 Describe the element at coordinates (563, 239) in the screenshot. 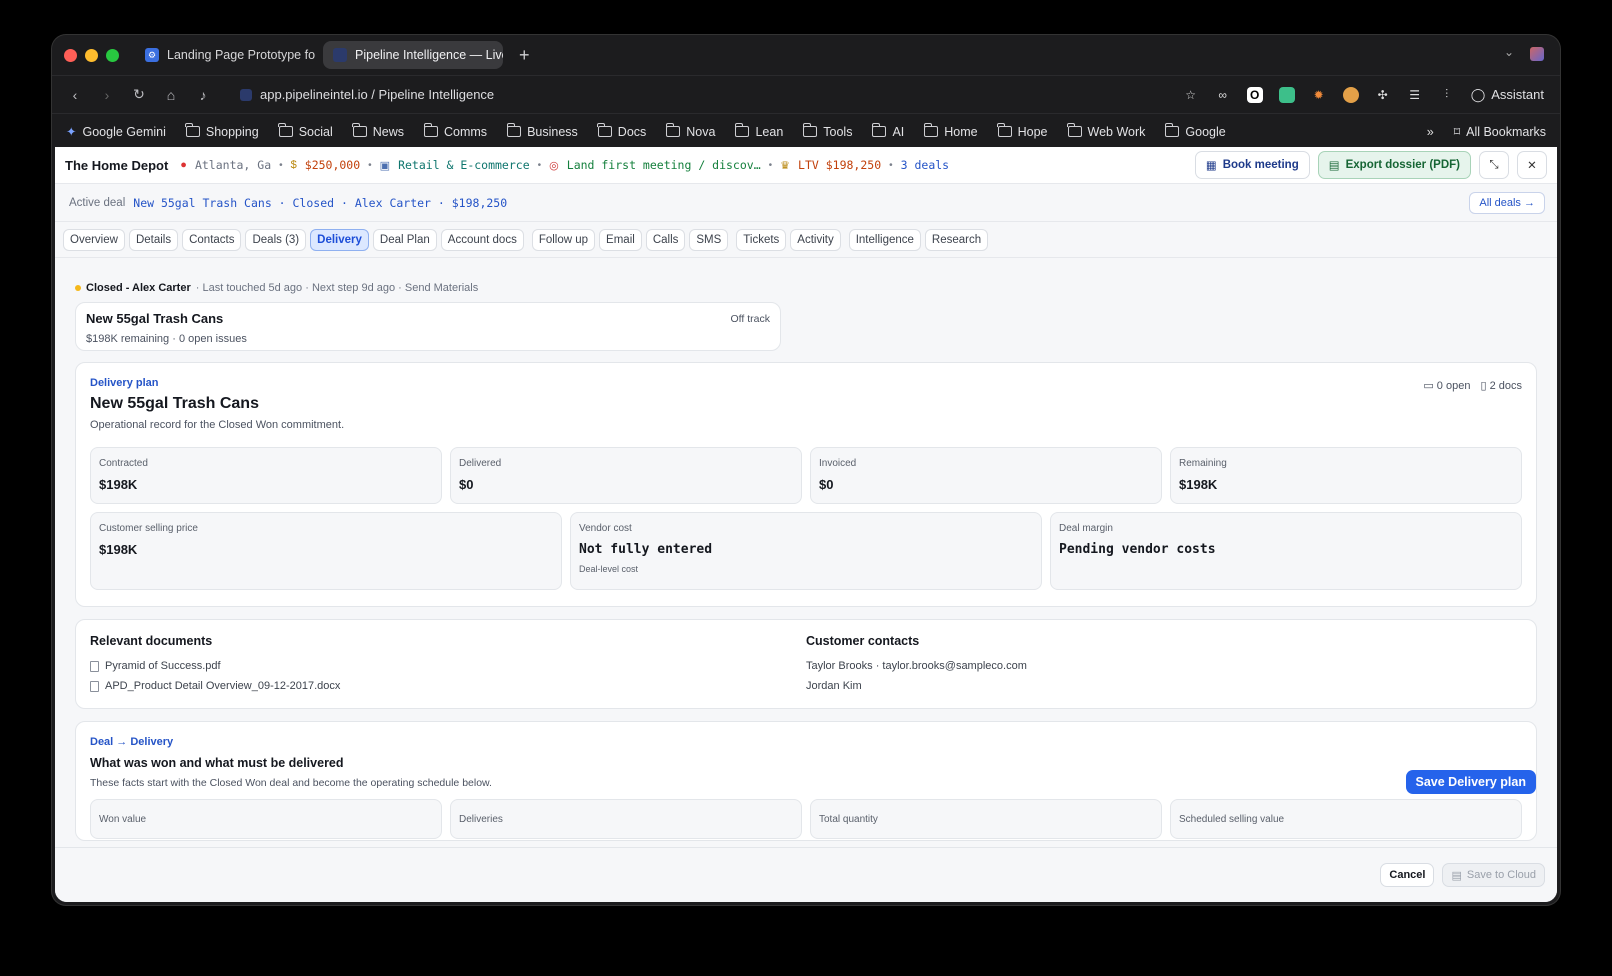

I see `tab-follow-up: Follow up` at that location.